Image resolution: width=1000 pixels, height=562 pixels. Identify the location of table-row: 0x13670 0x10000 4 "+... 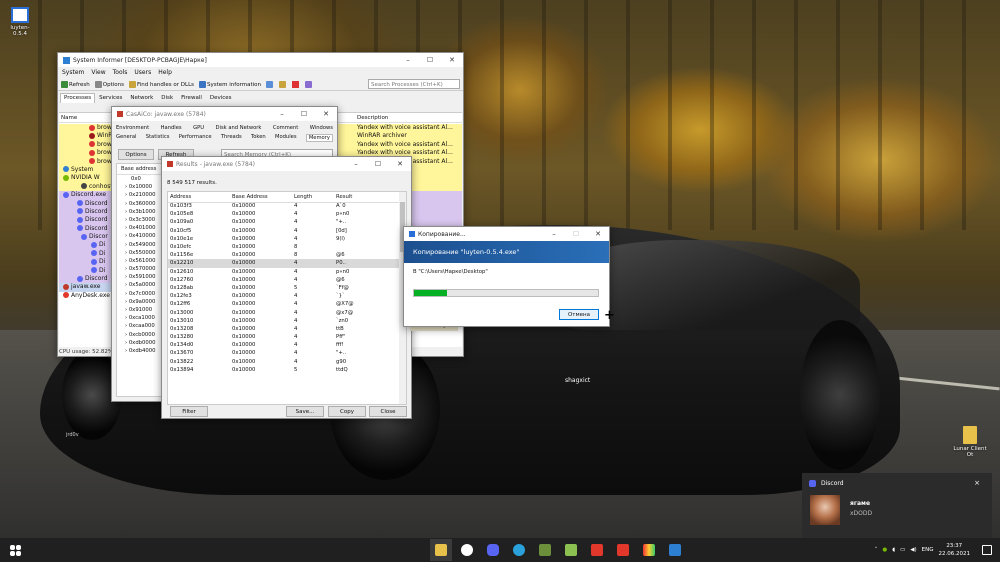
(284, 353).